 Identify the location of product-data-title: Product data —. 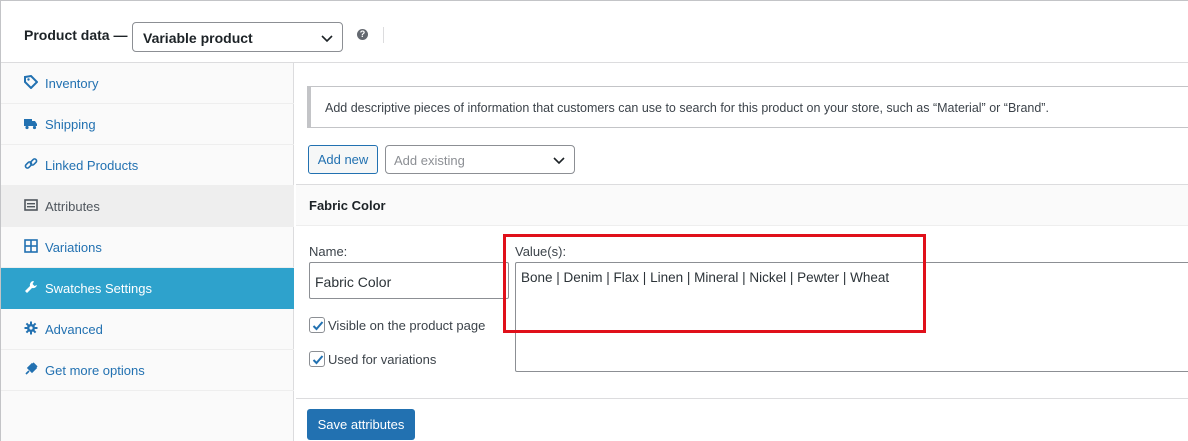
(76, 35).